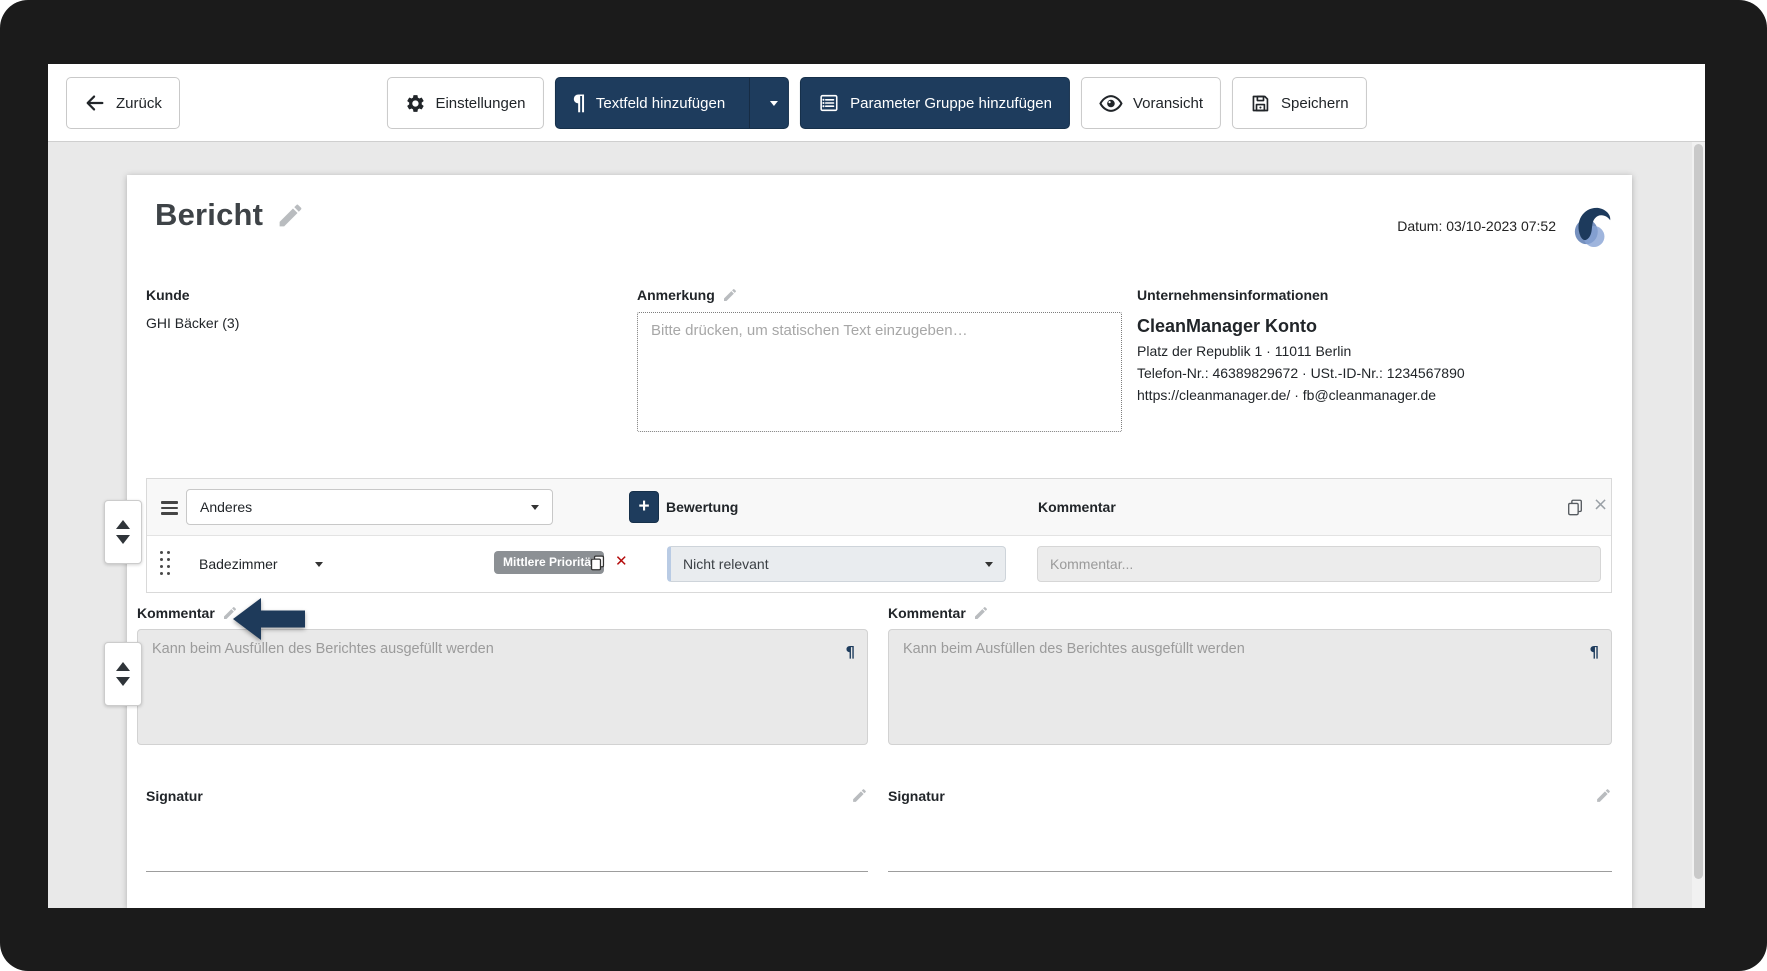 Image resolution: width=1767 pixels, height=971 pixels. What do you see at coordinates (621, 561) in the screenshot?
I see `delete-parameter-button: ✕` at bounding box center [621, 561].